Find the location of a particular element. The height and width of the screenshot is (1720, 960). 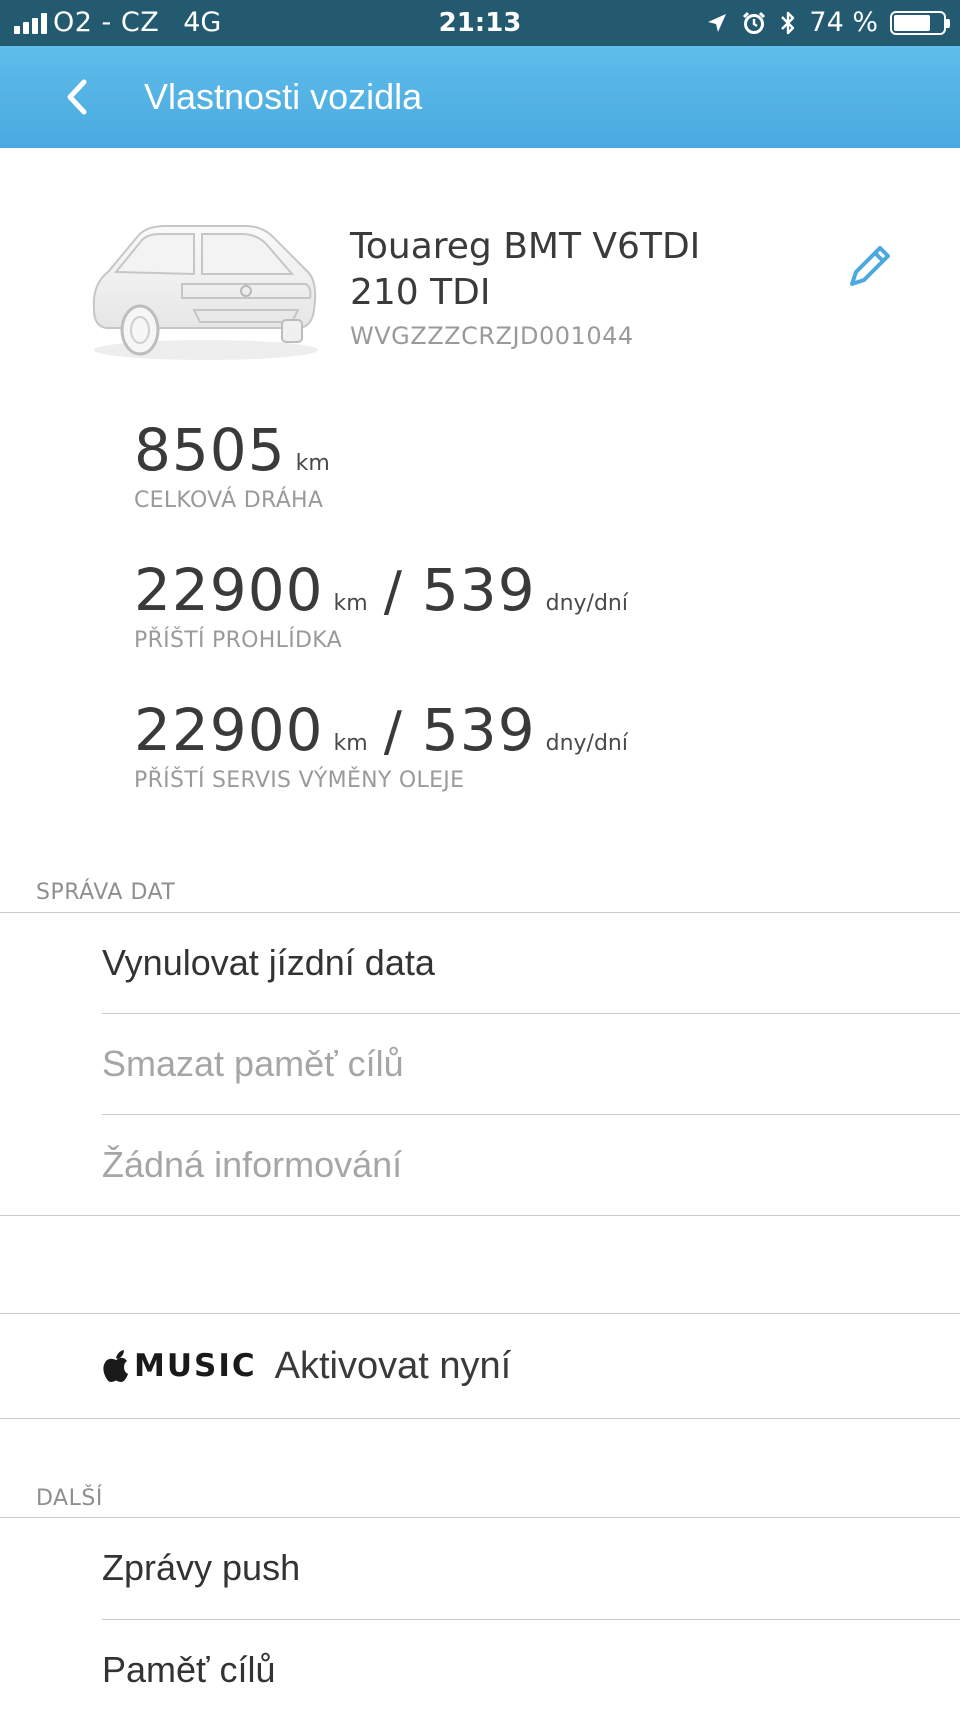

app-header: Vlastnosti vozidla is located at coordinates (480, 97).